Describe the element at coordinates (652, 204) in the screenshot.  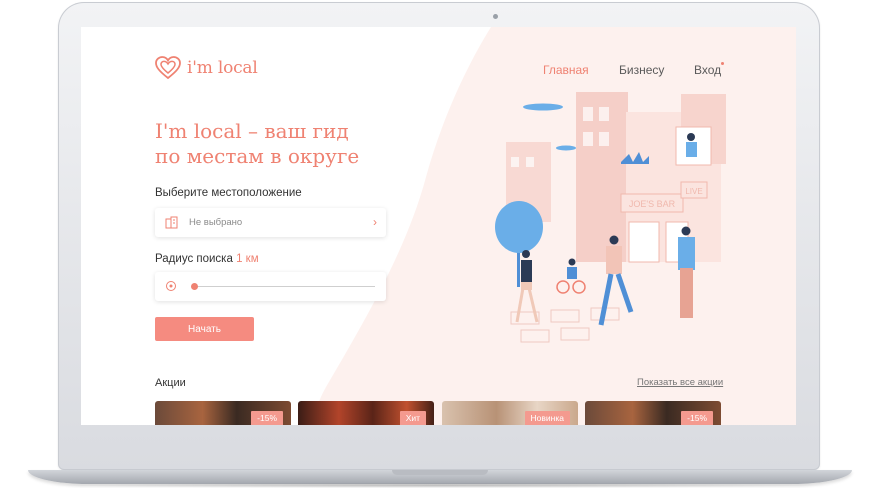
I see `bar-sign-text: JOE'S BAR` at that location.